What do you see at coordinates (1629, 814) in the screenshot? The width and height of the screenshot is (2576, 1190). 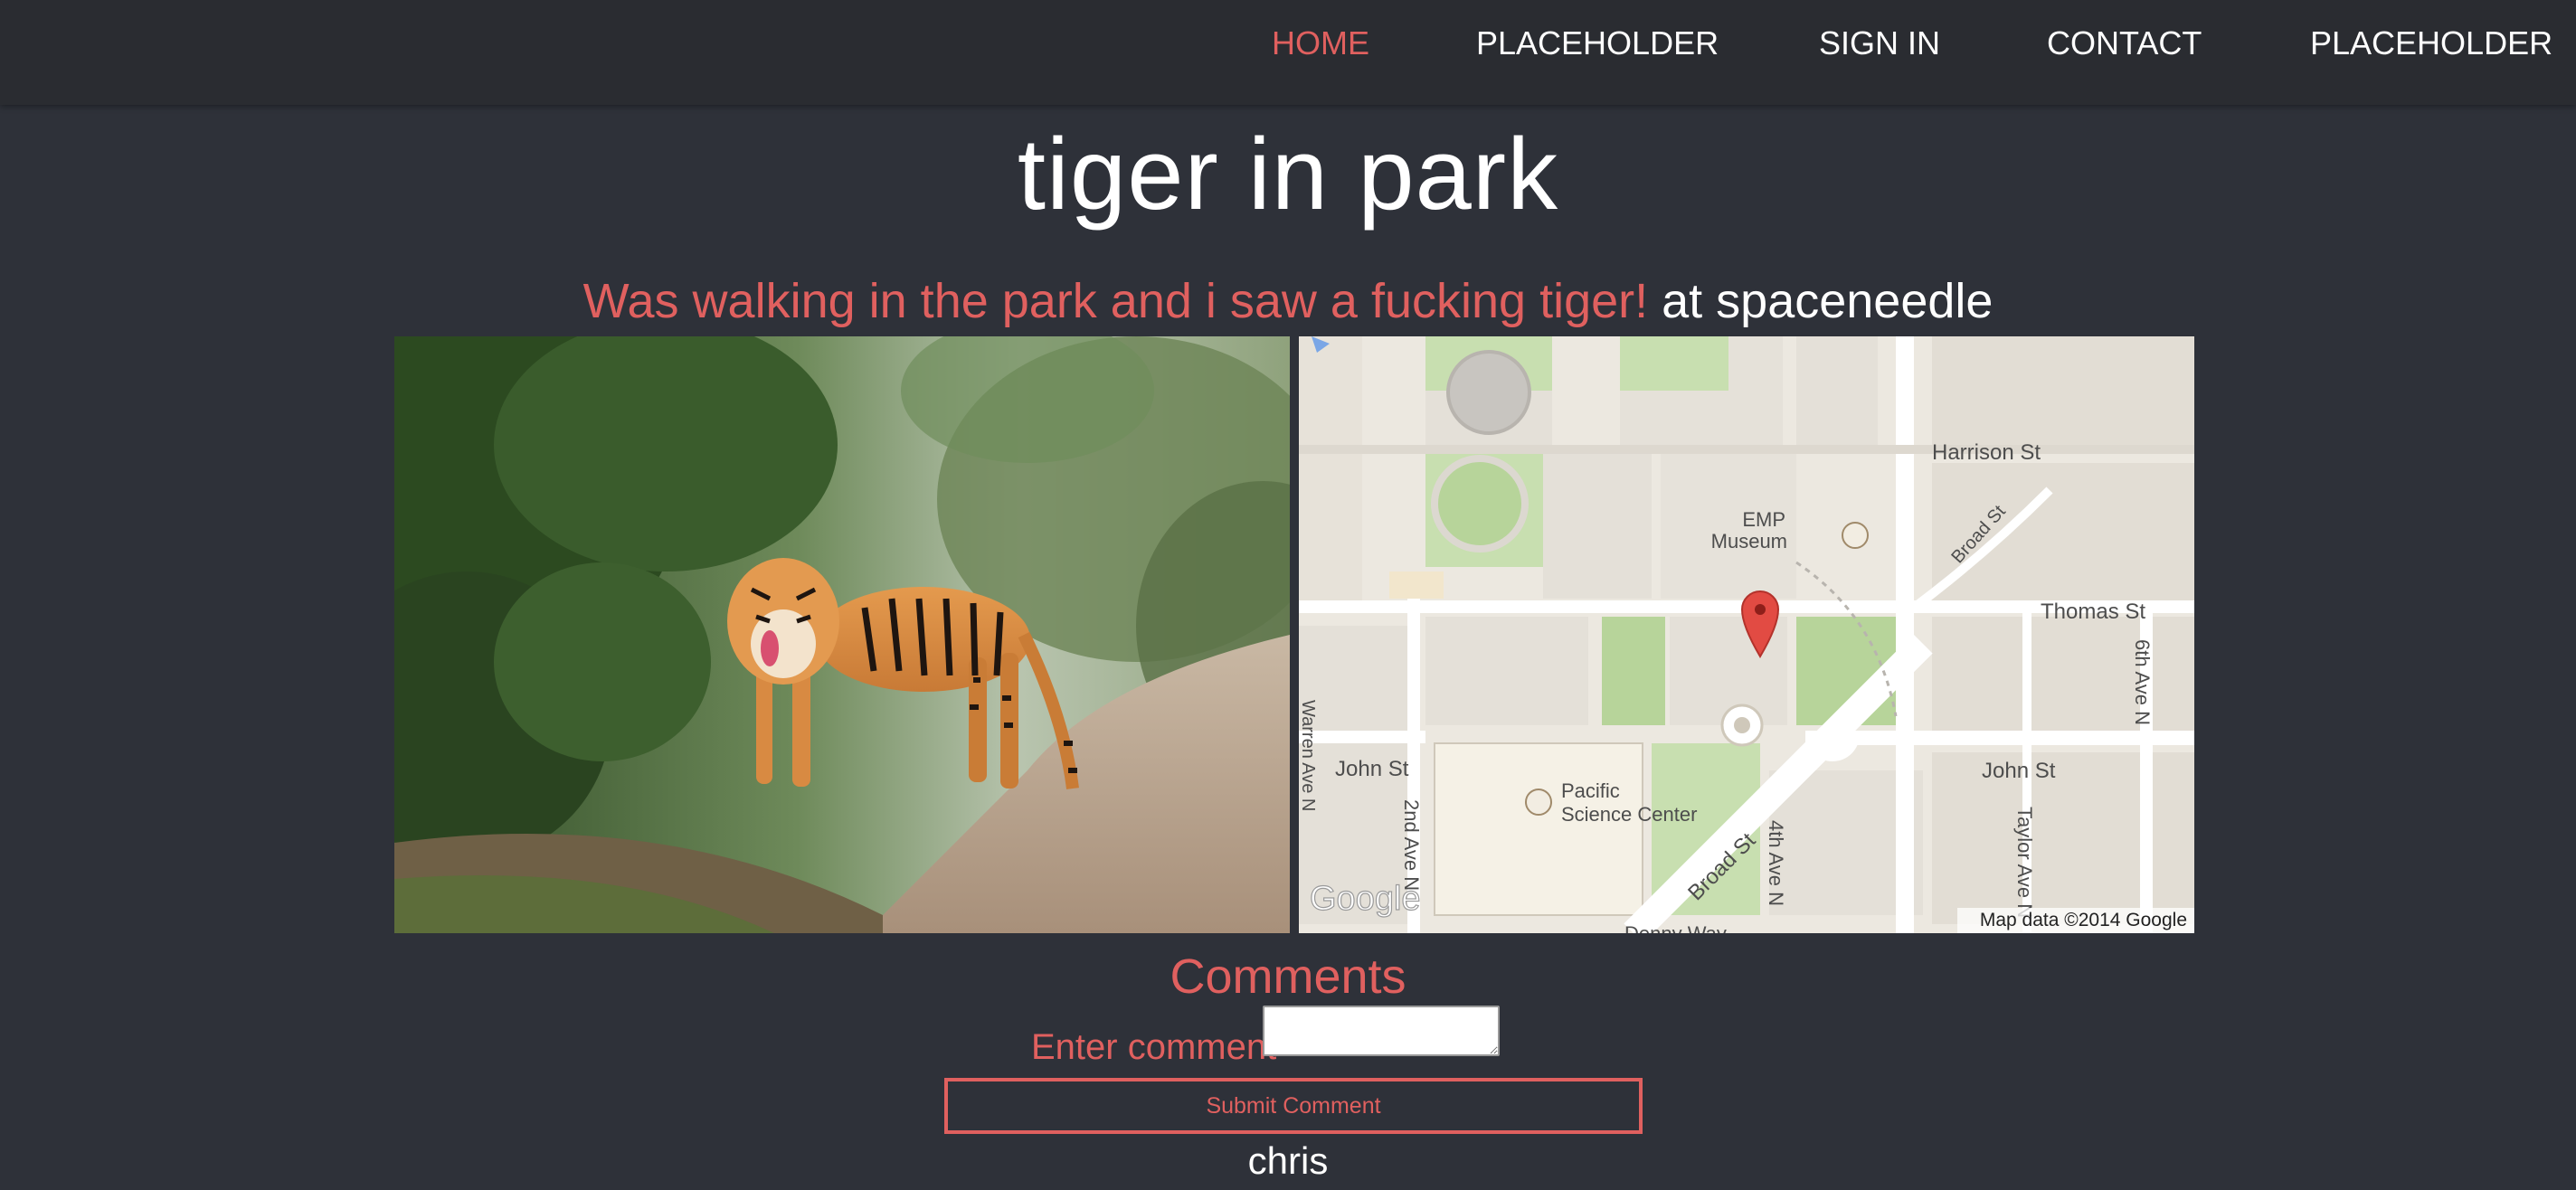 I see `map-label-pacific-line2: Science Center` at bounding box center [1629, 814].